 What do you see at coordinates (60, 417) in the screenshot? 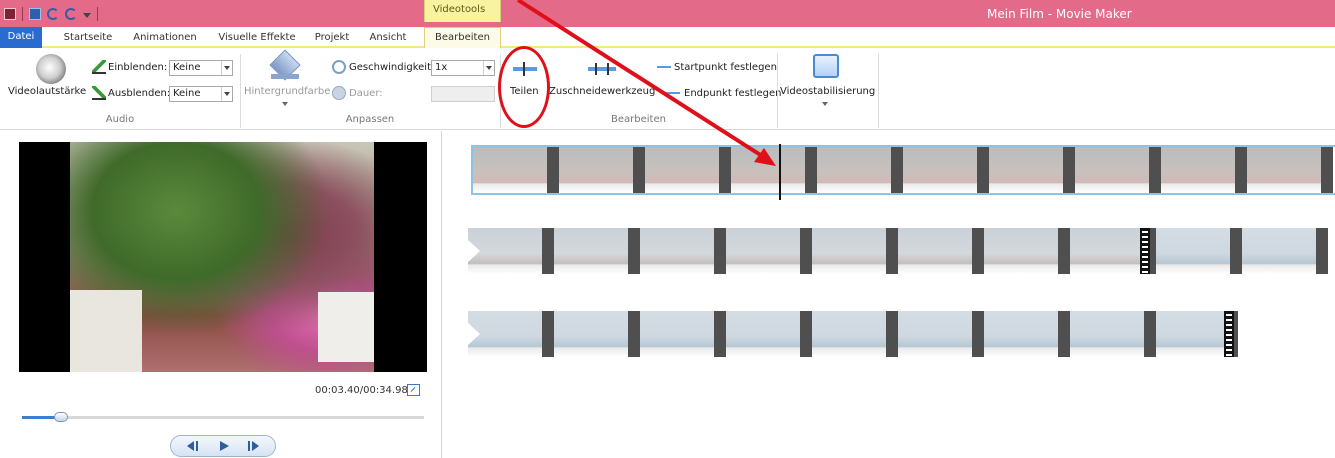
I see `seek-handle` at bounding box center [60, 417].